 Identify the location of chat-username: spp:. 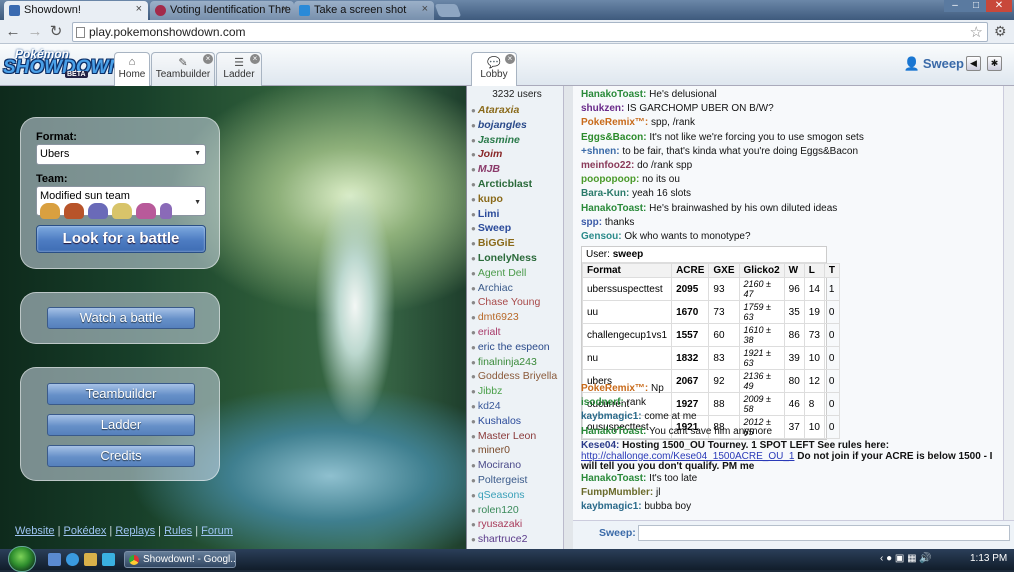
(591, 222).